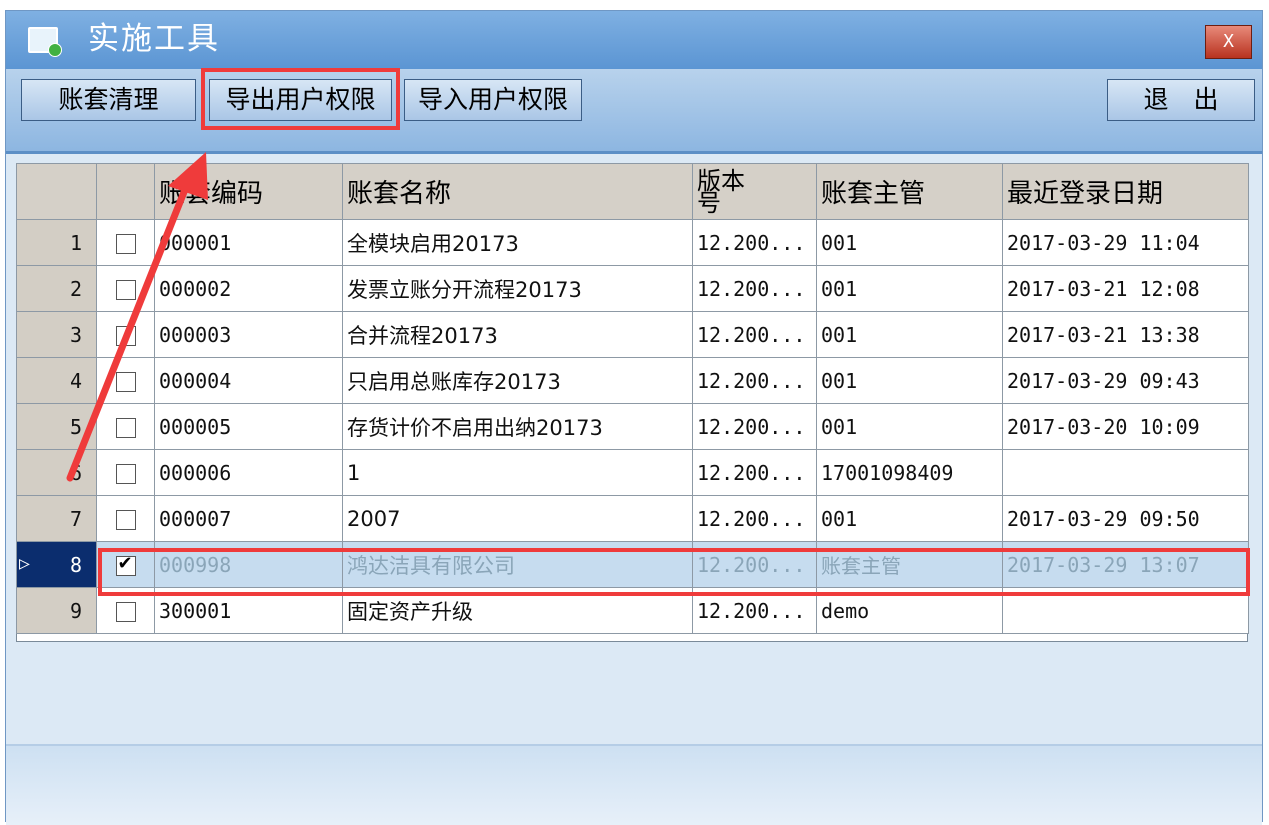  I want to click on row-number-label: 8, so click(75, 564).